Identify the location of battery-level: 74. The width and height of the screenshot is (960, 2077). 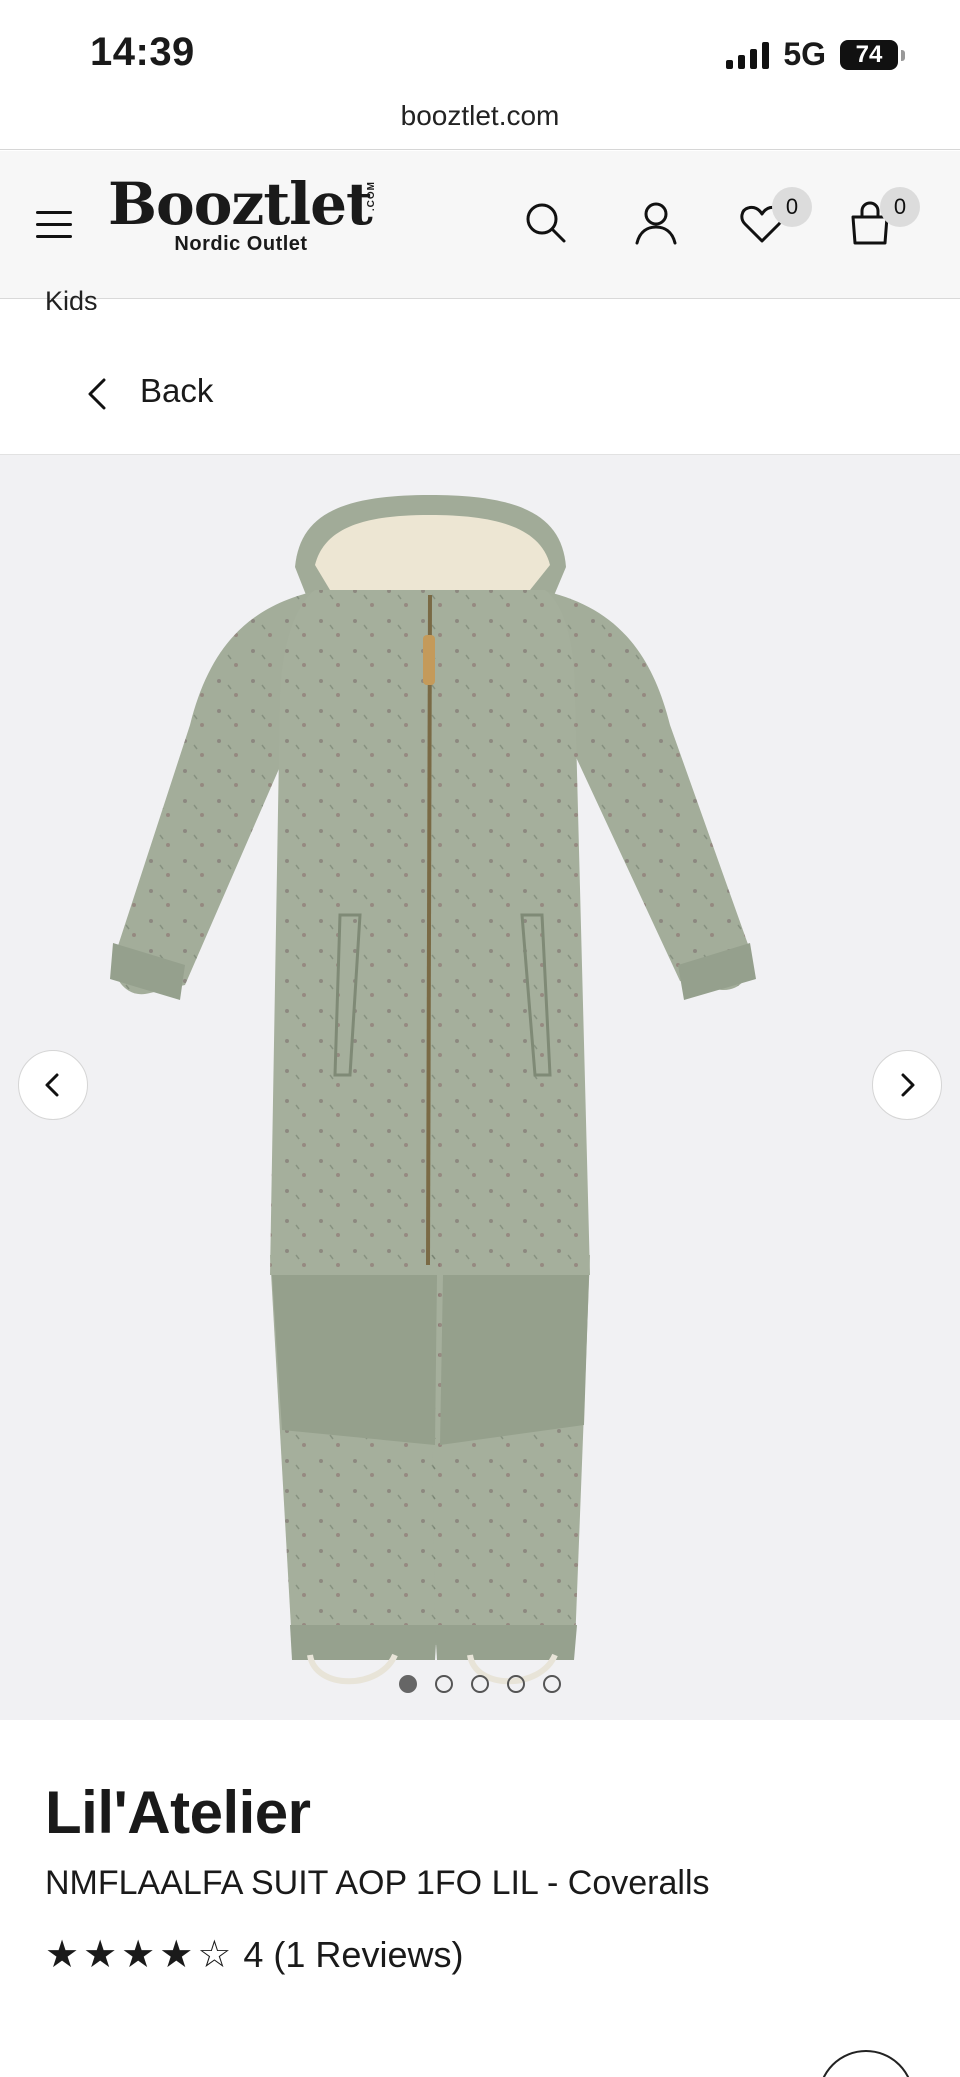
(869, 54).